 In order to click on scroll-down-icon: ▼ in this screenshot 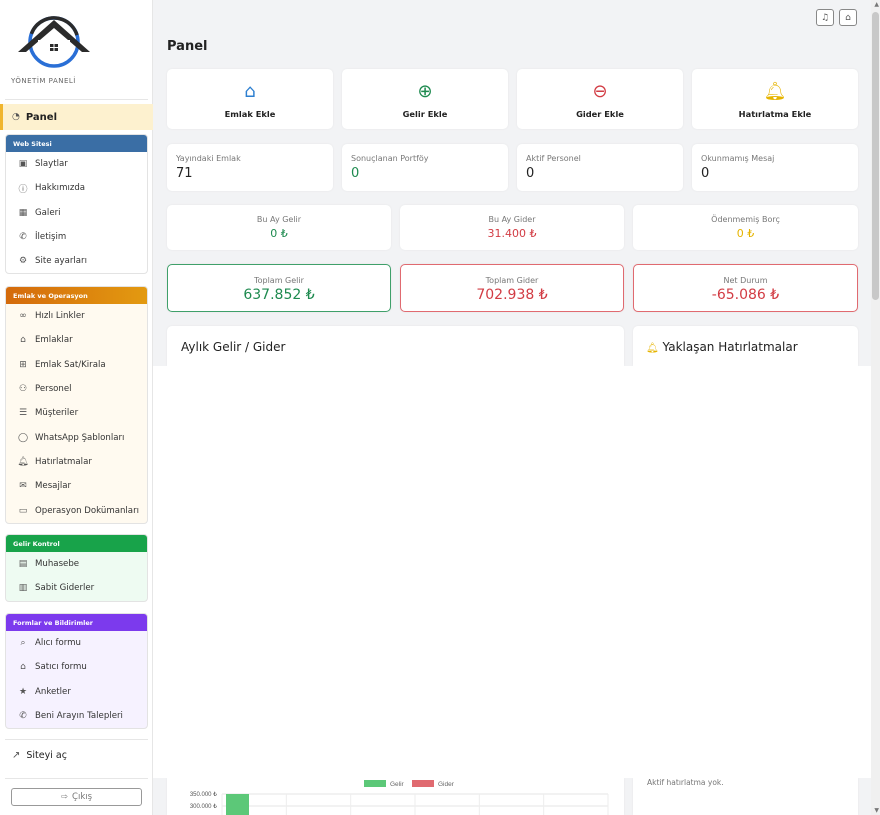, I will do `click(876, 810)`.